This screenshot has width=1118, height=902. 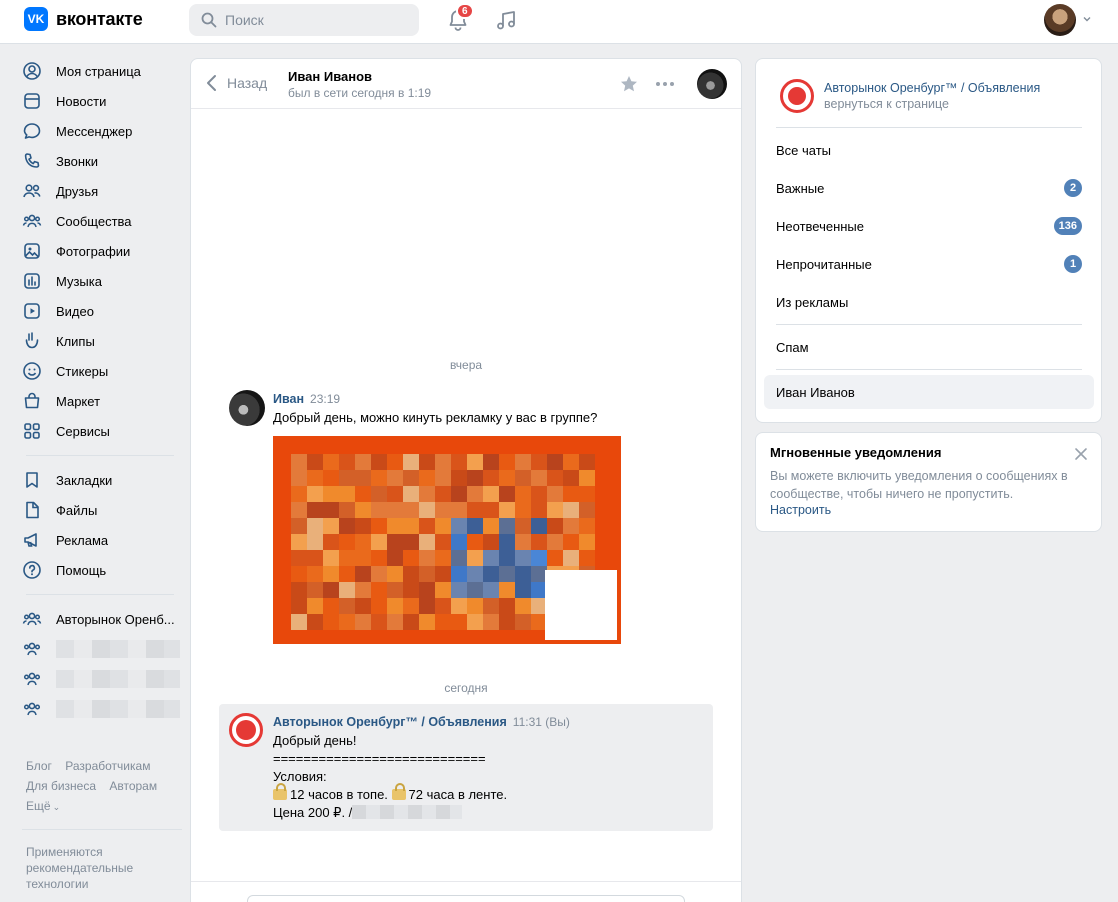 What do you see at coordinates (929, 188) in the screenshot?
I see `folder-important: Важные 2` at bounding box center [929, 188].